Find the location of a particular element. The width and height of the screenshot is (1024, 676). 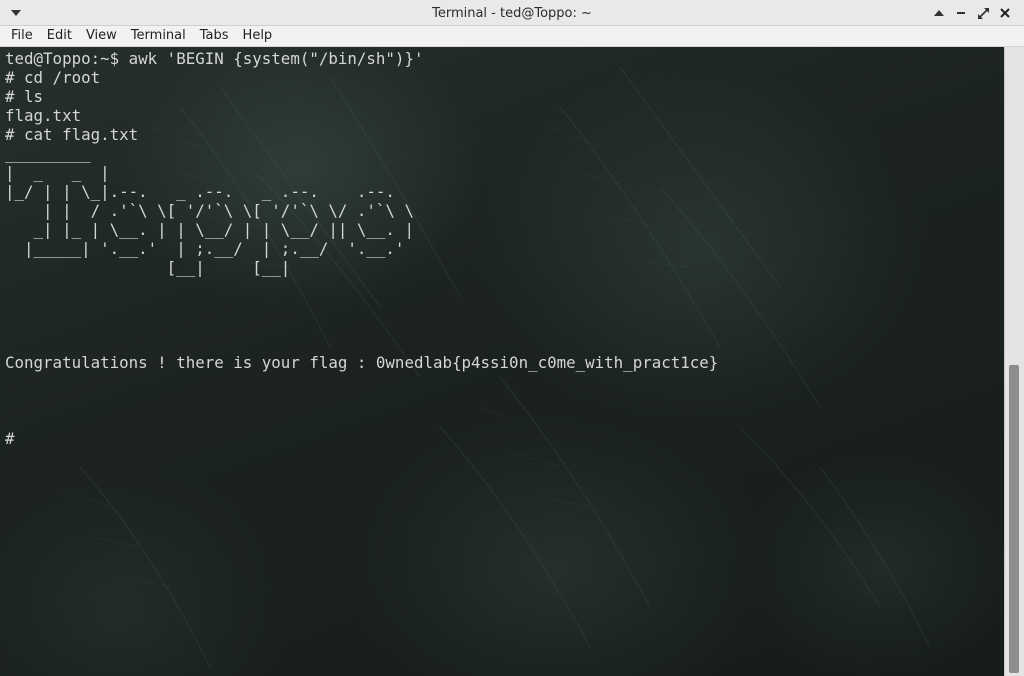

menu-file: File is located at coordinates (22, 36).